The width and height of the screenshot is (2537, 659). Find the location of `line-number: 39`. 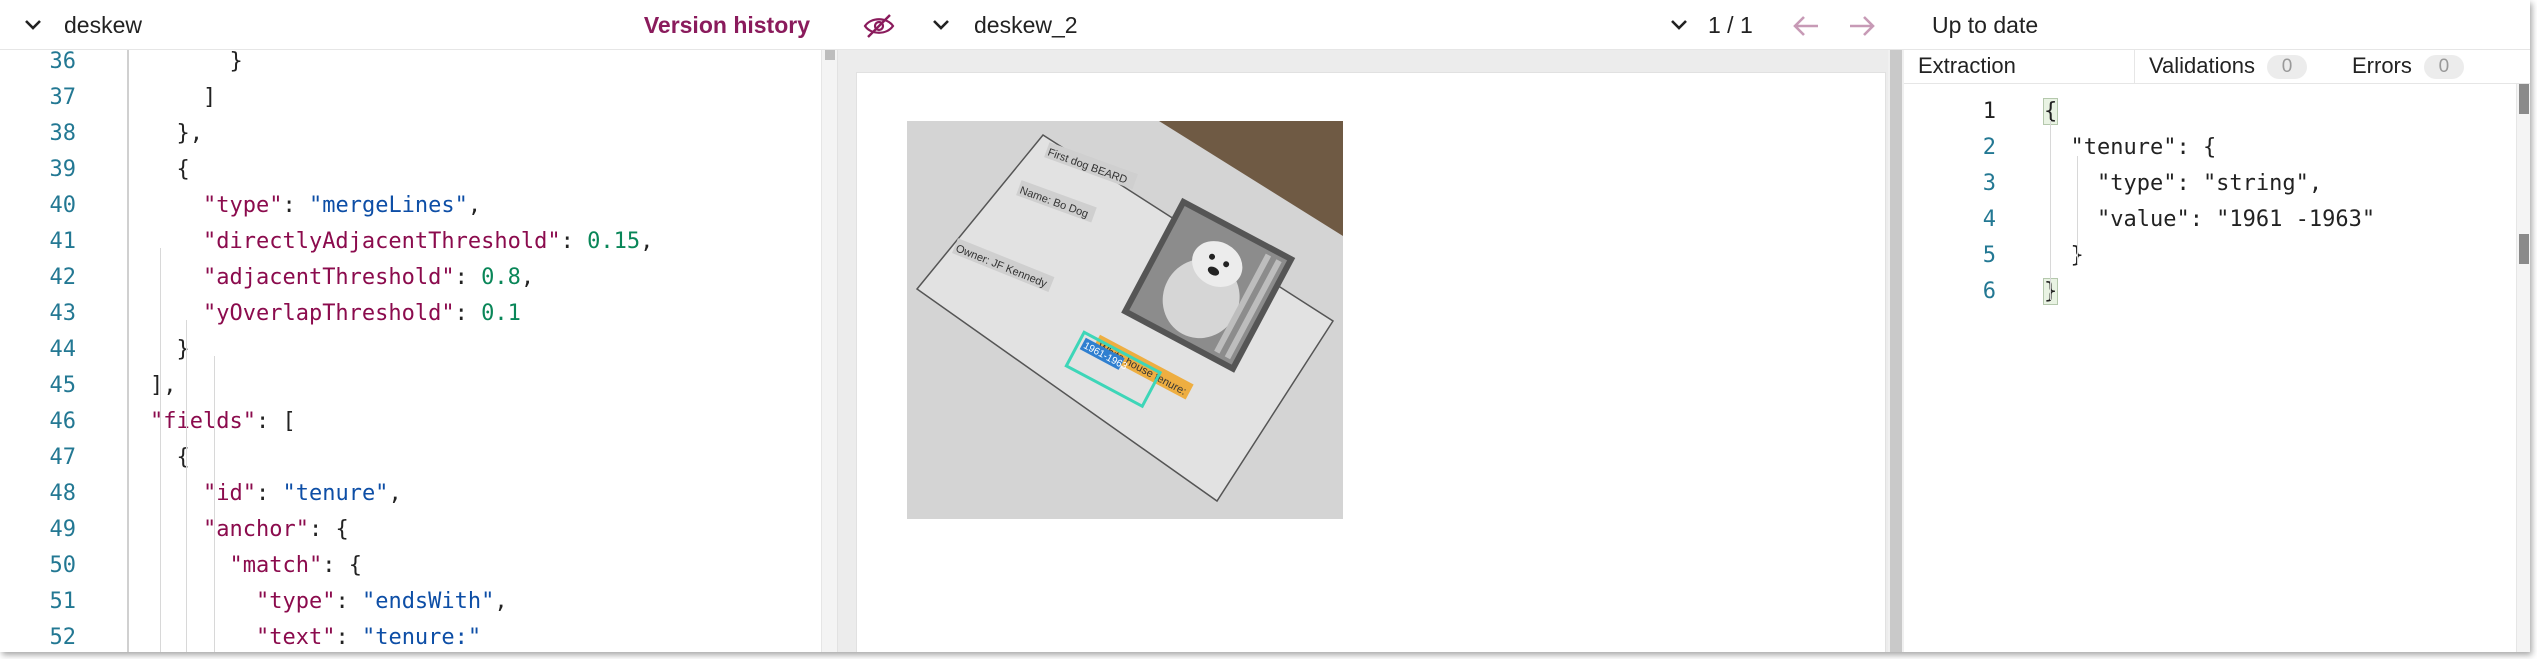

line-number: 39 is located at coordinates (63, 169).